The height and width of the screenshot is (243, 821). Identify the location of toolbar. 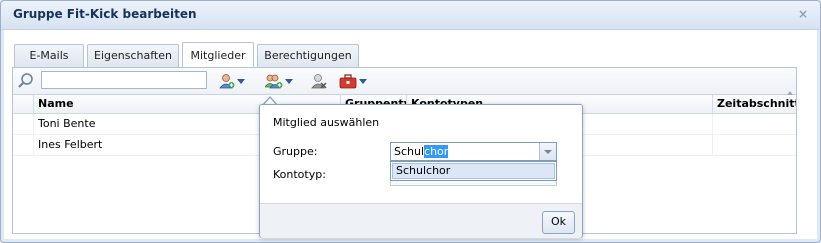
(404, 81).